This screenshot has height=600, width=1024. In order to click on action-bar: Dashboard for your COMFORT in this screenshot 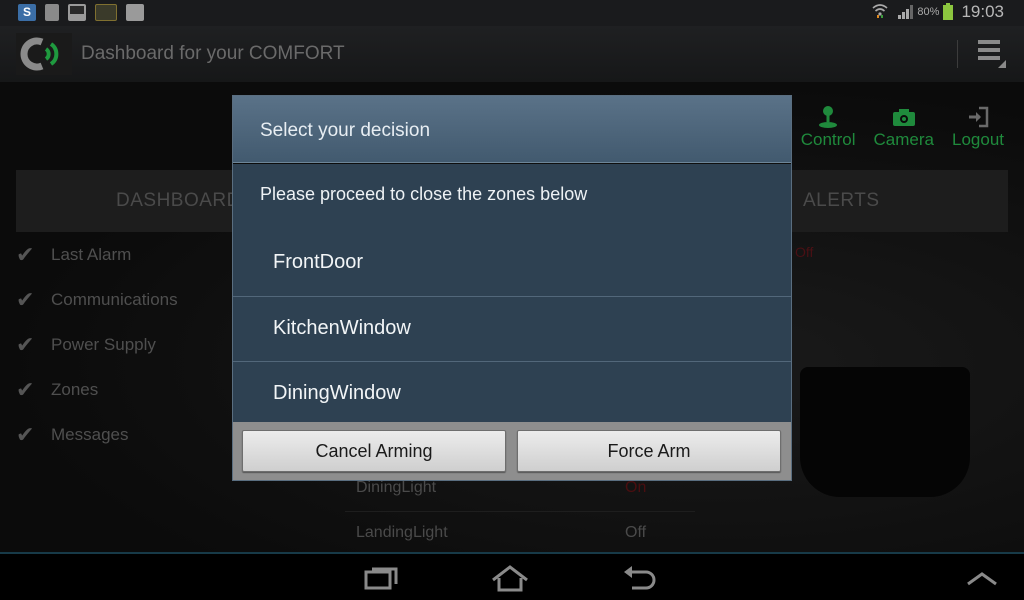, I will do `click(512, 54)`.